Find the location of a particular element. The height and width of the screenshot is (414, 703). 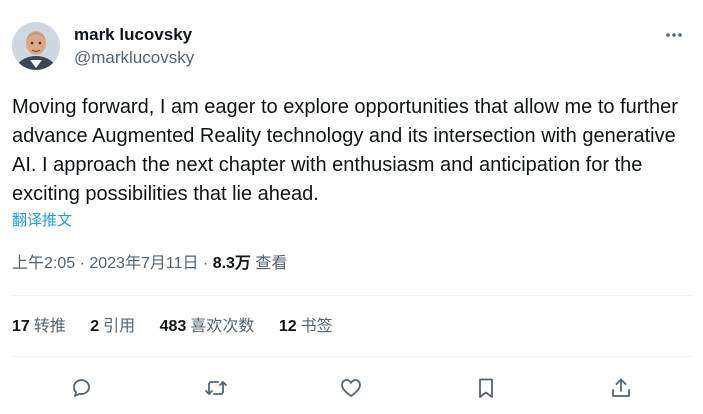

views-count: 8.3万 is located at coordinates (231, 263).